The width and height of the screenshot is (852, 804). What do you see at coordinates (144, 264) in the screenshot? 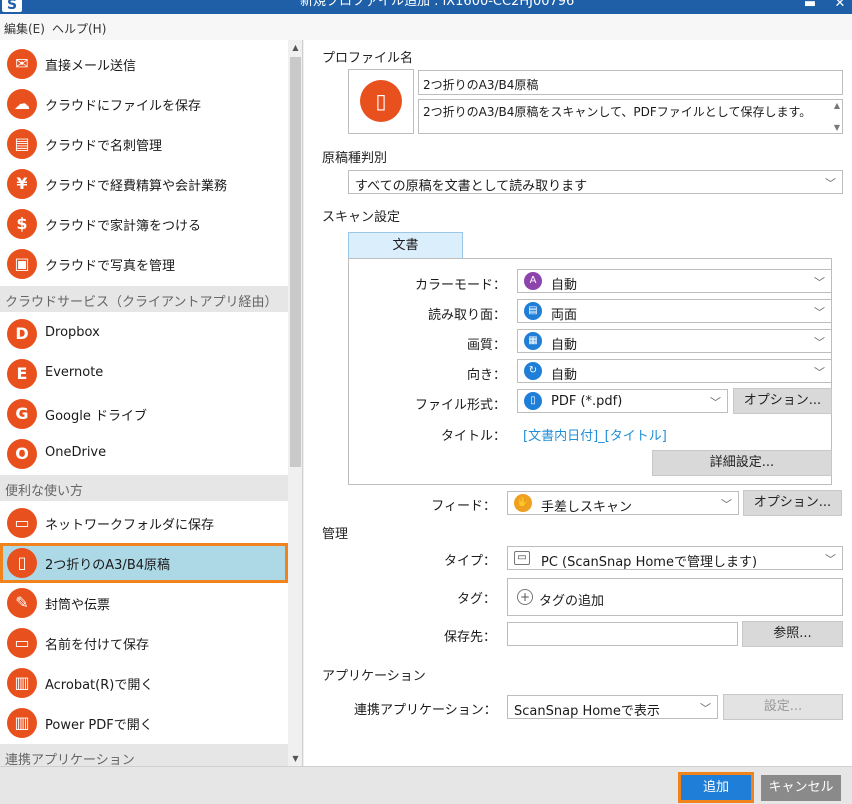
I see `list-item-photo: ▣ クラウドで写真を管理` at bounding box center [144, 264].